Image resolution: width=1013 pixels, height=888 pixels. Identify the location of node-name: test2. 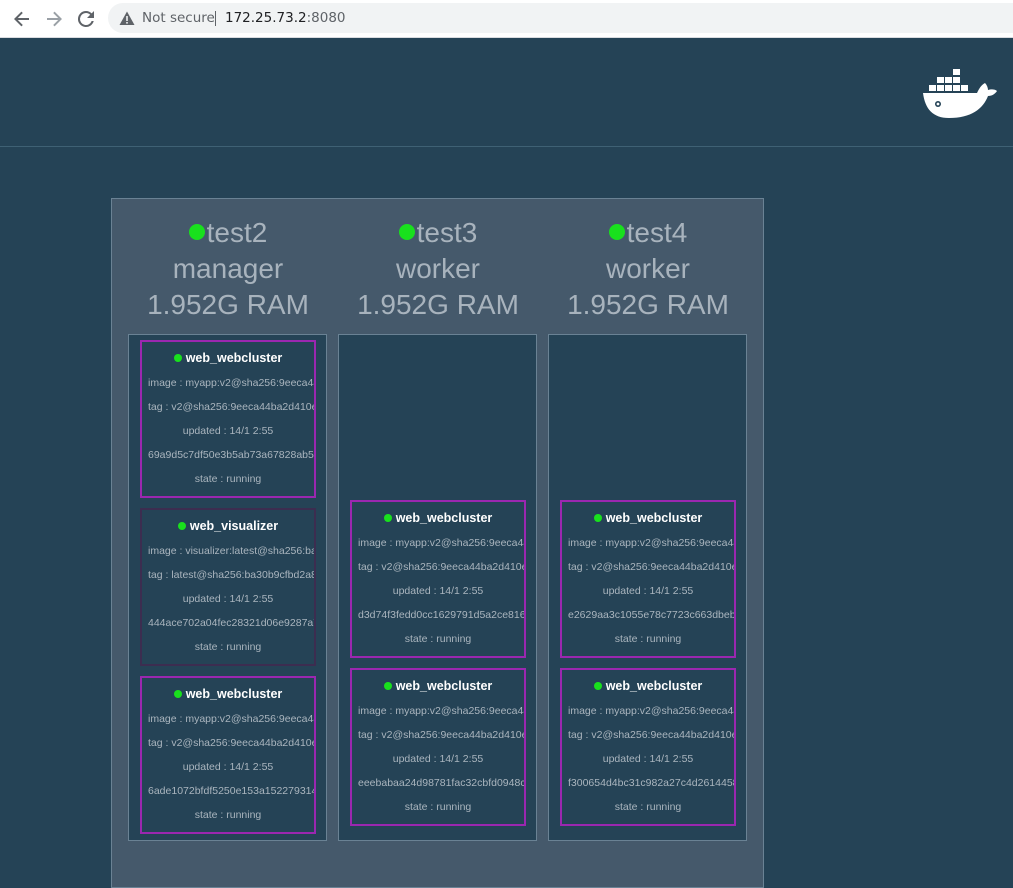
(228, 233).